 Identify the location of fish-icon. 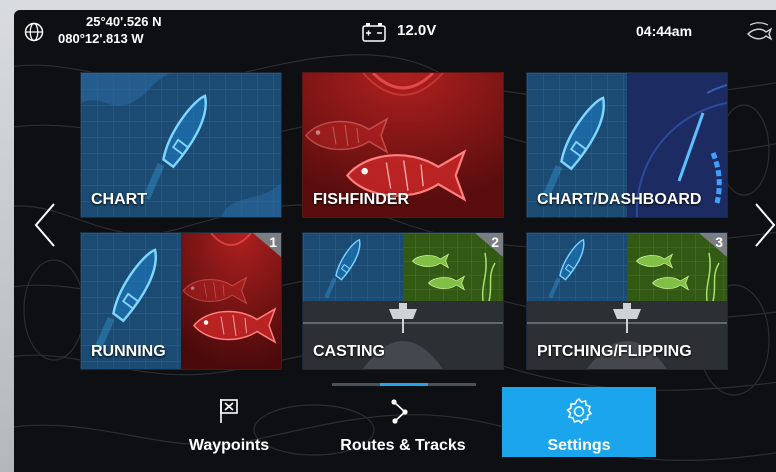
(758, 32).